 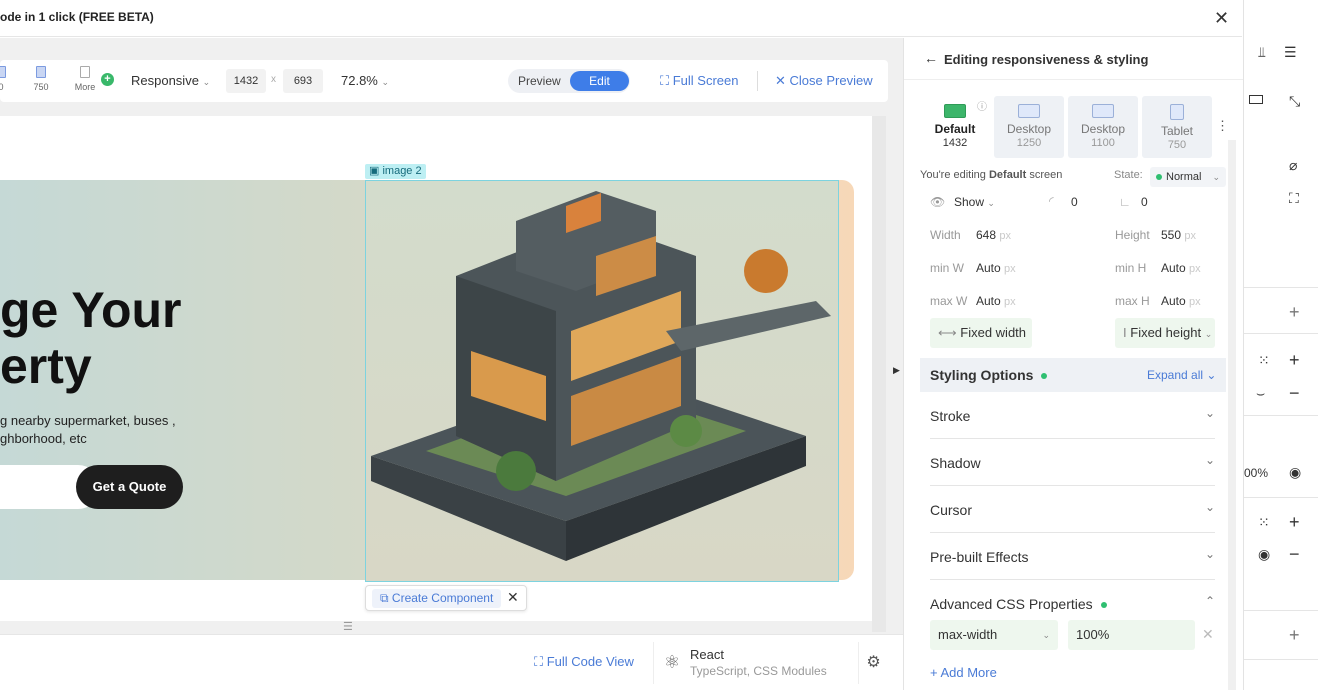 I want to click on fullscreen-icon: ⛶, so click(x=1294, y=198).